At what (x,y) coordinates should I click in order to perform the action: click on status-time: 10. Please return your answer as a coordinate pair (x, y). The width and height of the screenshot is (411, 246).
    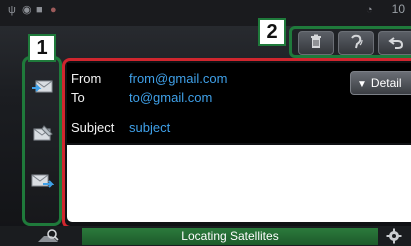
    Looking at the image, I should click on (398, 9).